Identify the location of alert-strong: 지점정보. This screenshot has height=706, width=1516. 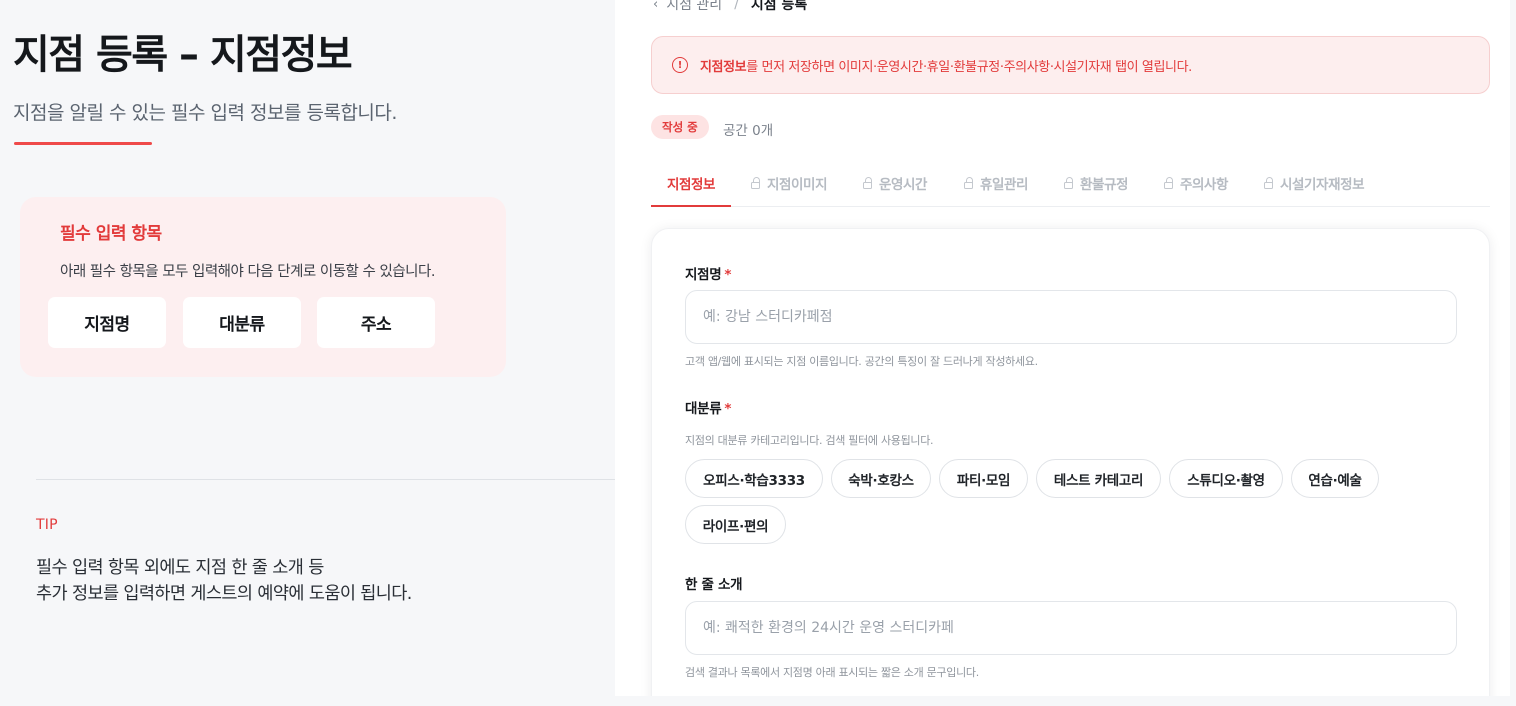
(723, 67).